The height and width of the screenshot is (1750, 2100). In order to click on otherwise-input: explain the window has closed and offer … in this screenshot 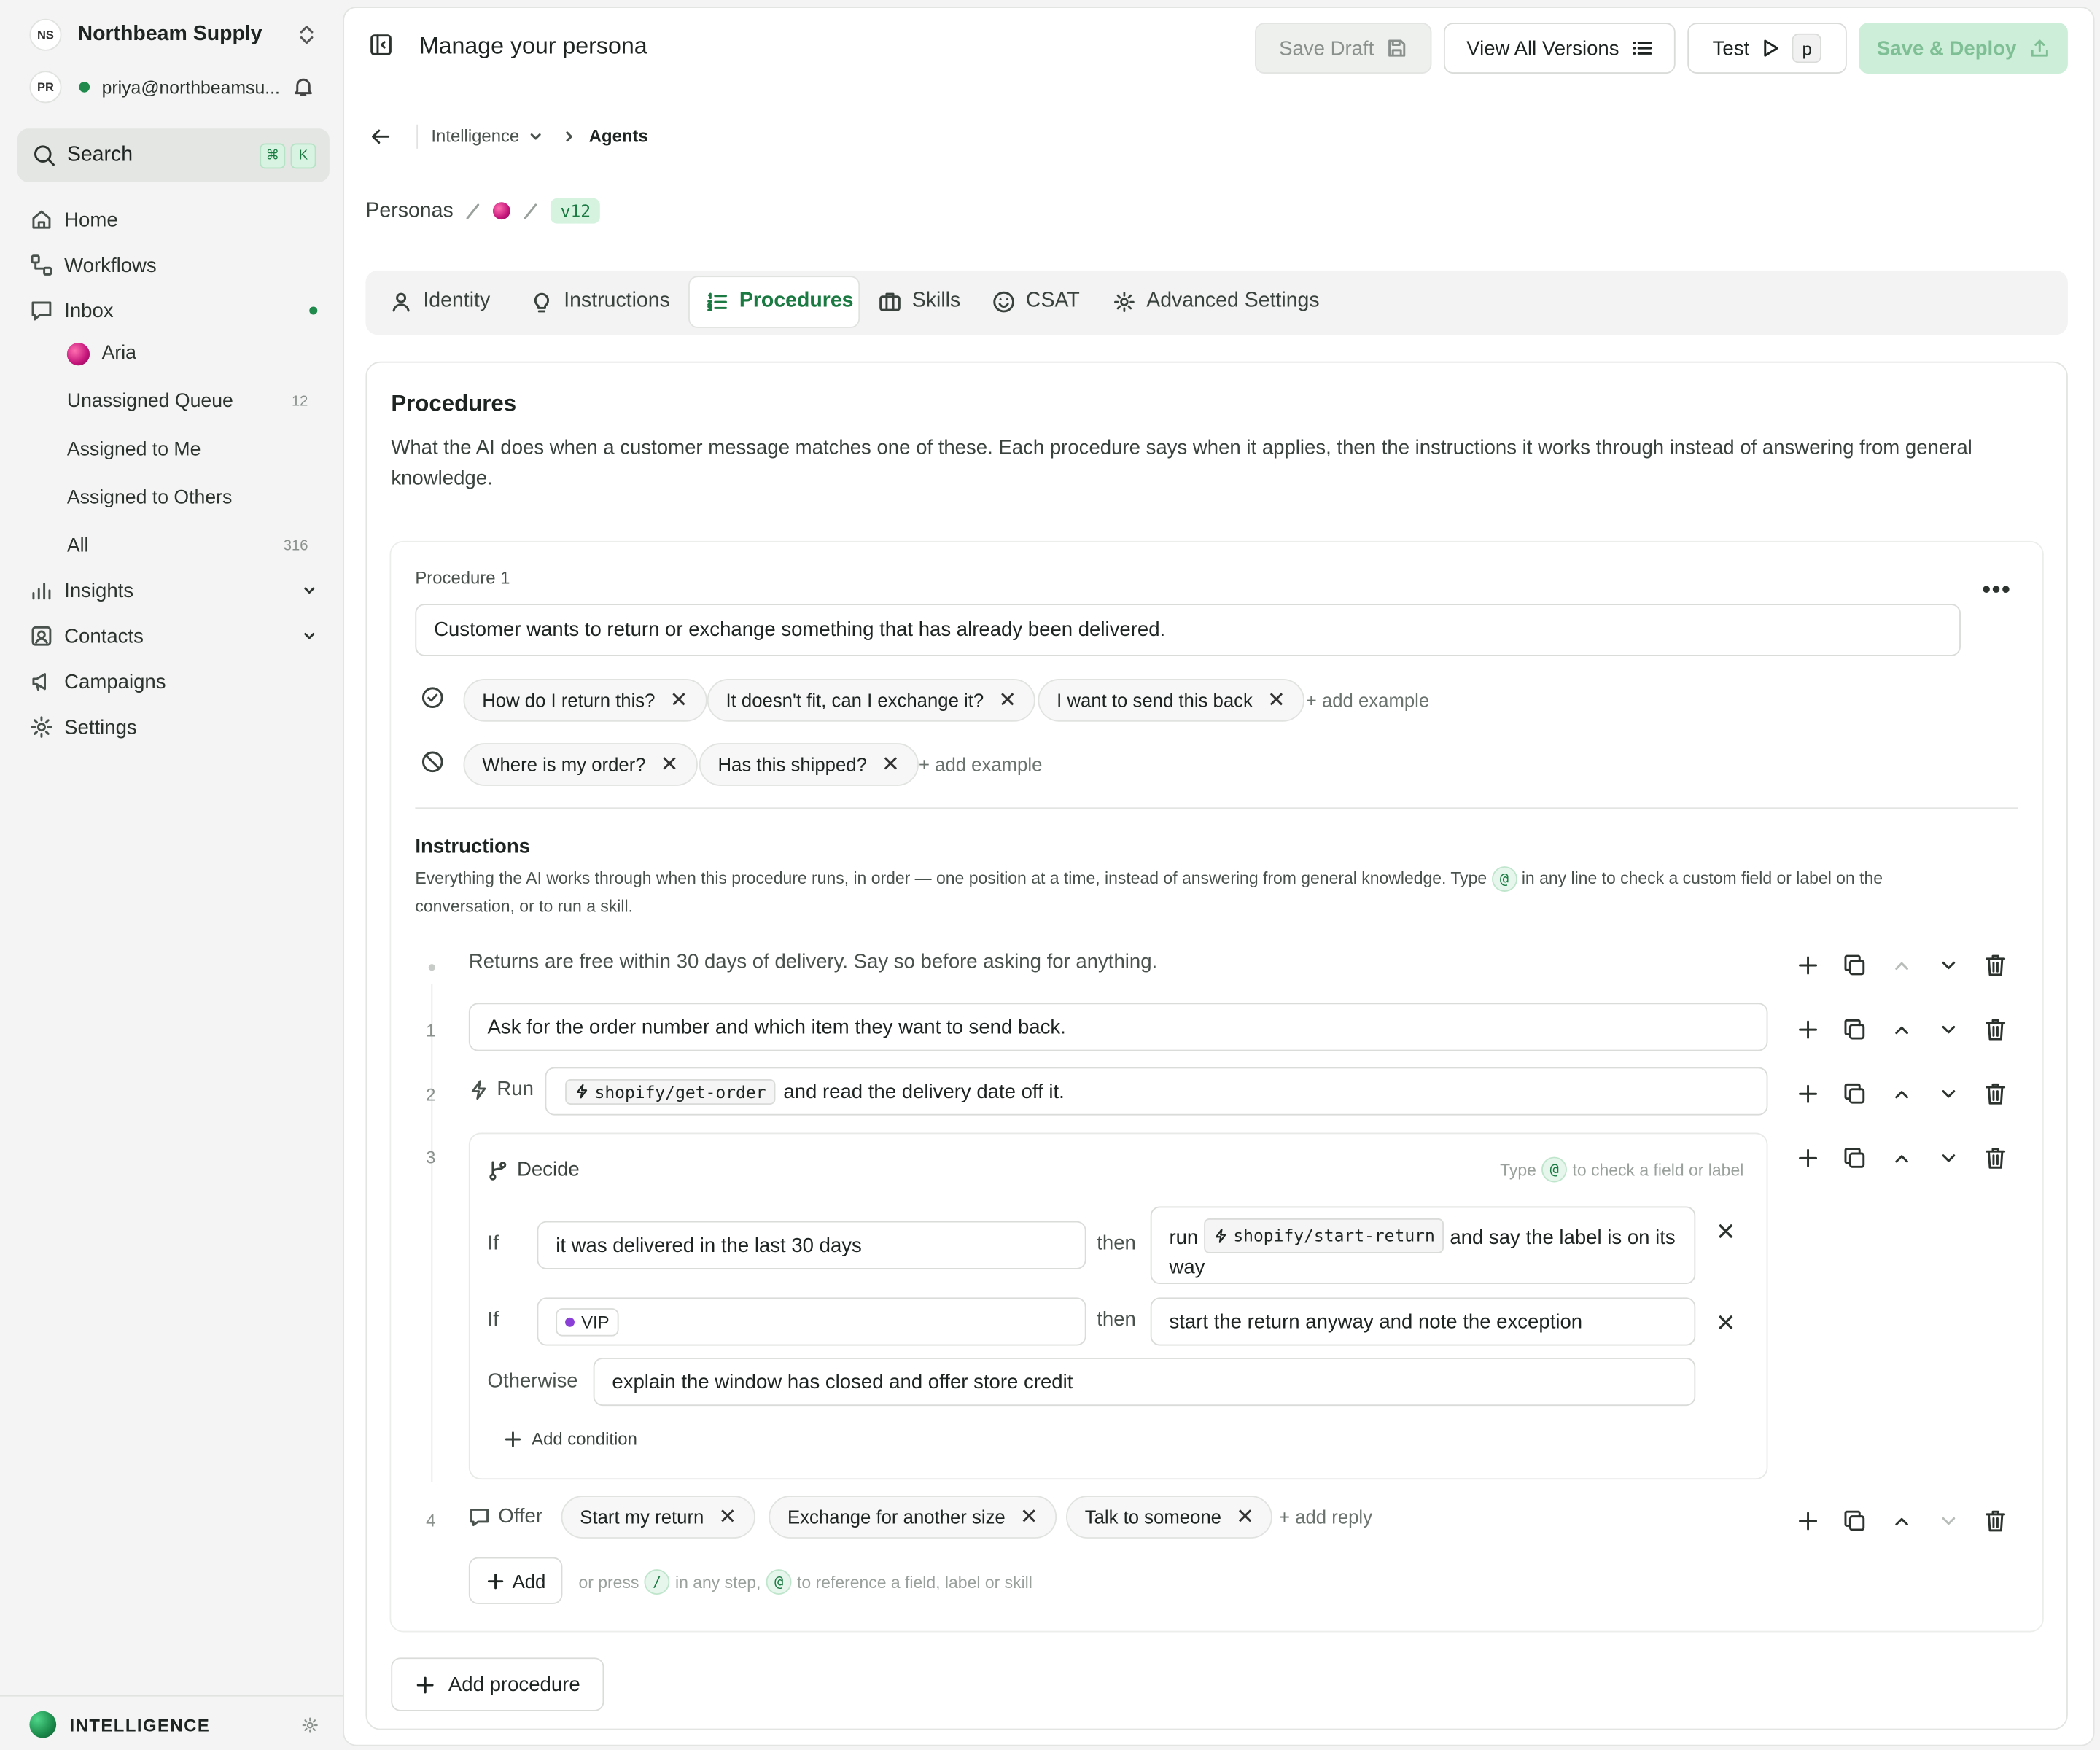, I will do `click(1144, 1382)`.